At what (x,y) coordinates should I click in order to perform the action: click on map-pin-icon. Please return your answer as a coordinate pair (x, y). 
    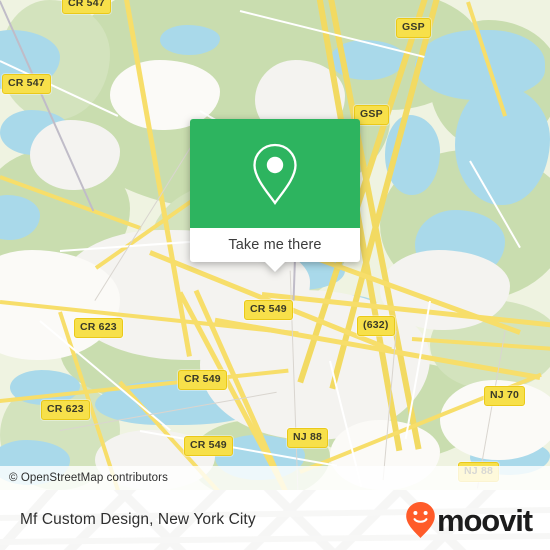
    Looking at the image, I should click on (275, 174).